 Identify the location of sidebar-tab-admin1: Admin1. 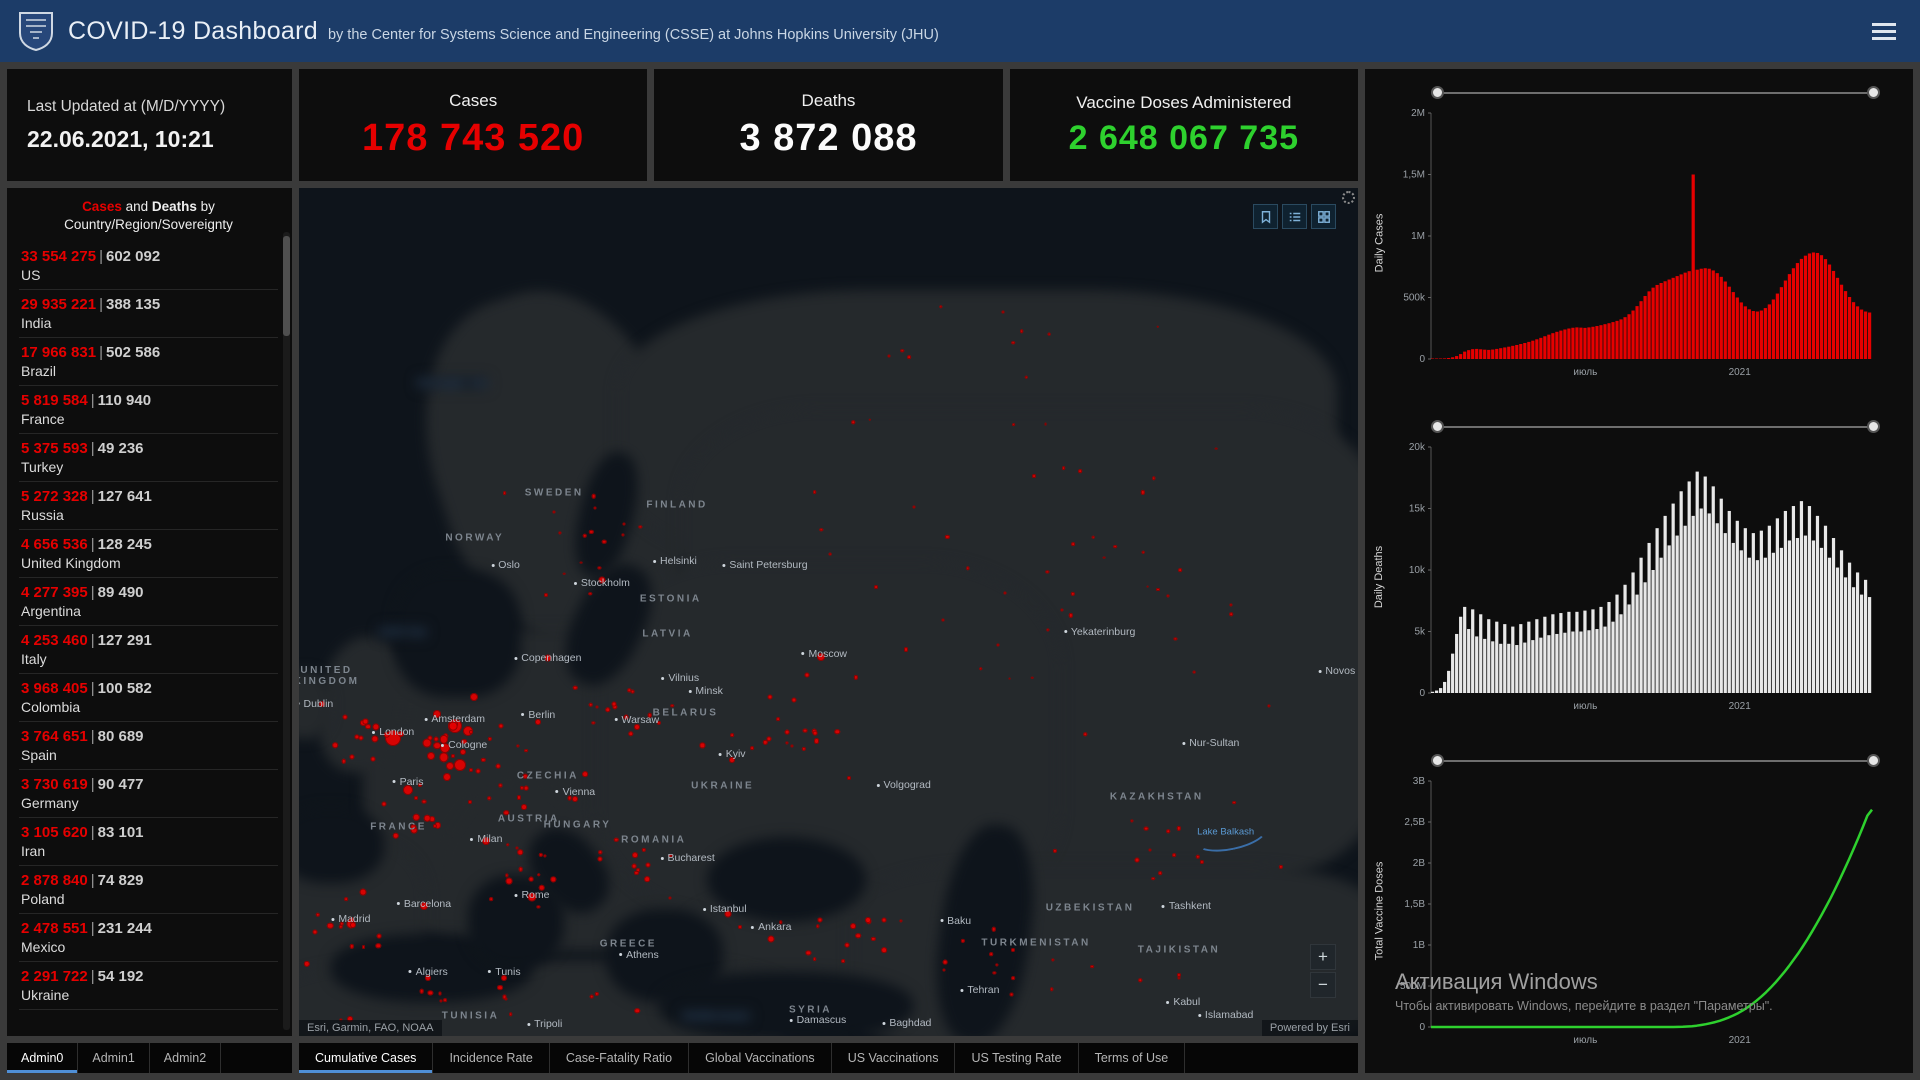
(114, 1058).